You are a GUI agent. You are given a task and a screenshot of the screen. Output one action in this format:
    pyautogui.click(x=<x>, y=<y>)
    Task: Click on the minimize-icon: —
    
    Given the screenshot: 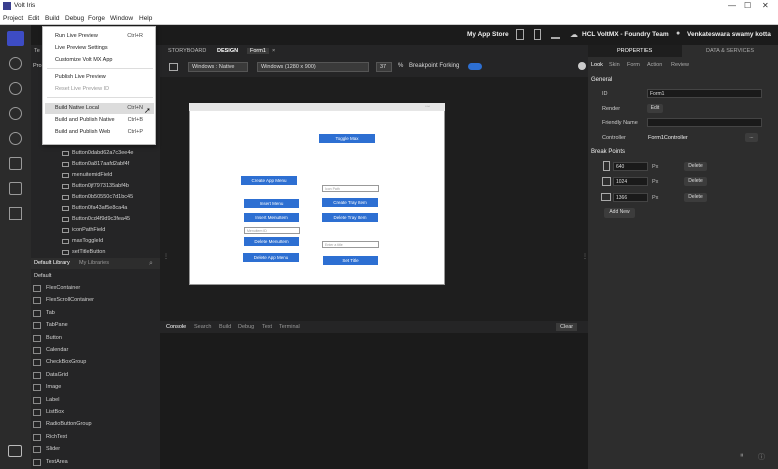 What is the action you would take?
    pyautogui.click(x=732, y=5)
    